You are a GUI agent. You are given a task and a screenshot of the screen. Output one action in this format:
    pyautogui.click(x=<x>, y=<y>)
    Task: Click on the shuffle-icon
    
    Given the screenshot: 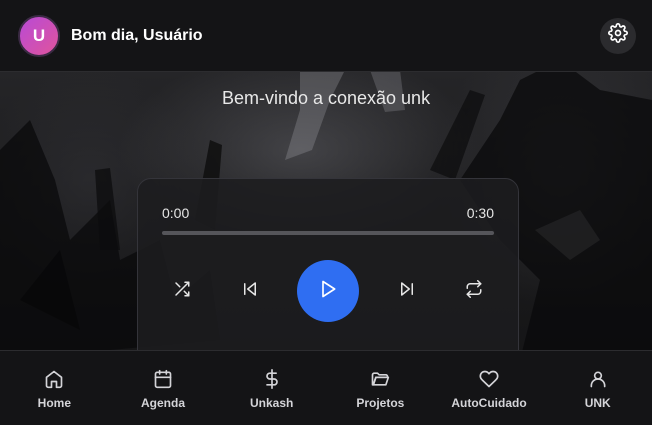 What is the action you would take?
    pyautogui.click(x=182, y=291)
    